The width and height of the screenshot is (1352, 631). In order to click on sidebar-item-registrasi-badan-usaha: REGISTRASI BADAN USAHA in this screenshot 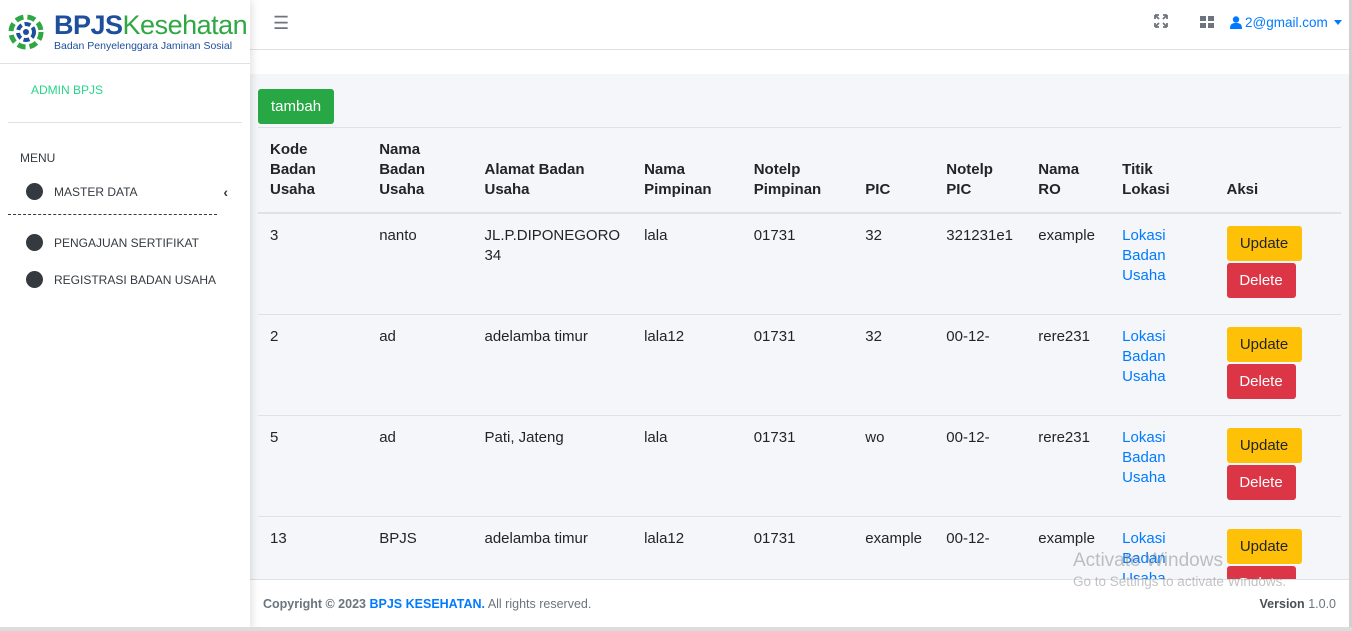, I will do `click(125, 279)`.